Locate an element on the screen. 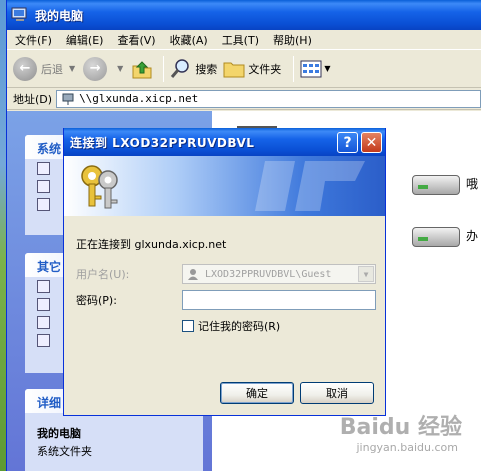 This screenshot has width=481, height=471. folders-button: 文件夹 is located at coordinates (252, 69).